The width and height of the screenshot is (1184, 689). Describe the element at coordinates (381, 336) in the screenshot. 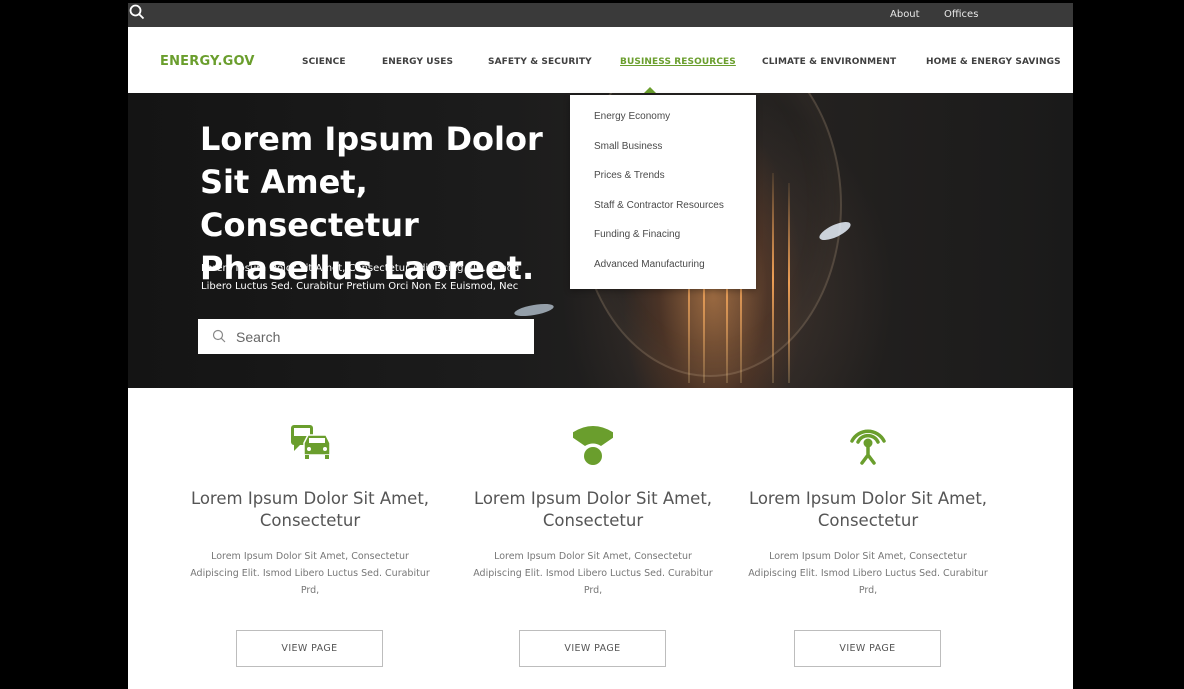

I see `search-input` at that location.